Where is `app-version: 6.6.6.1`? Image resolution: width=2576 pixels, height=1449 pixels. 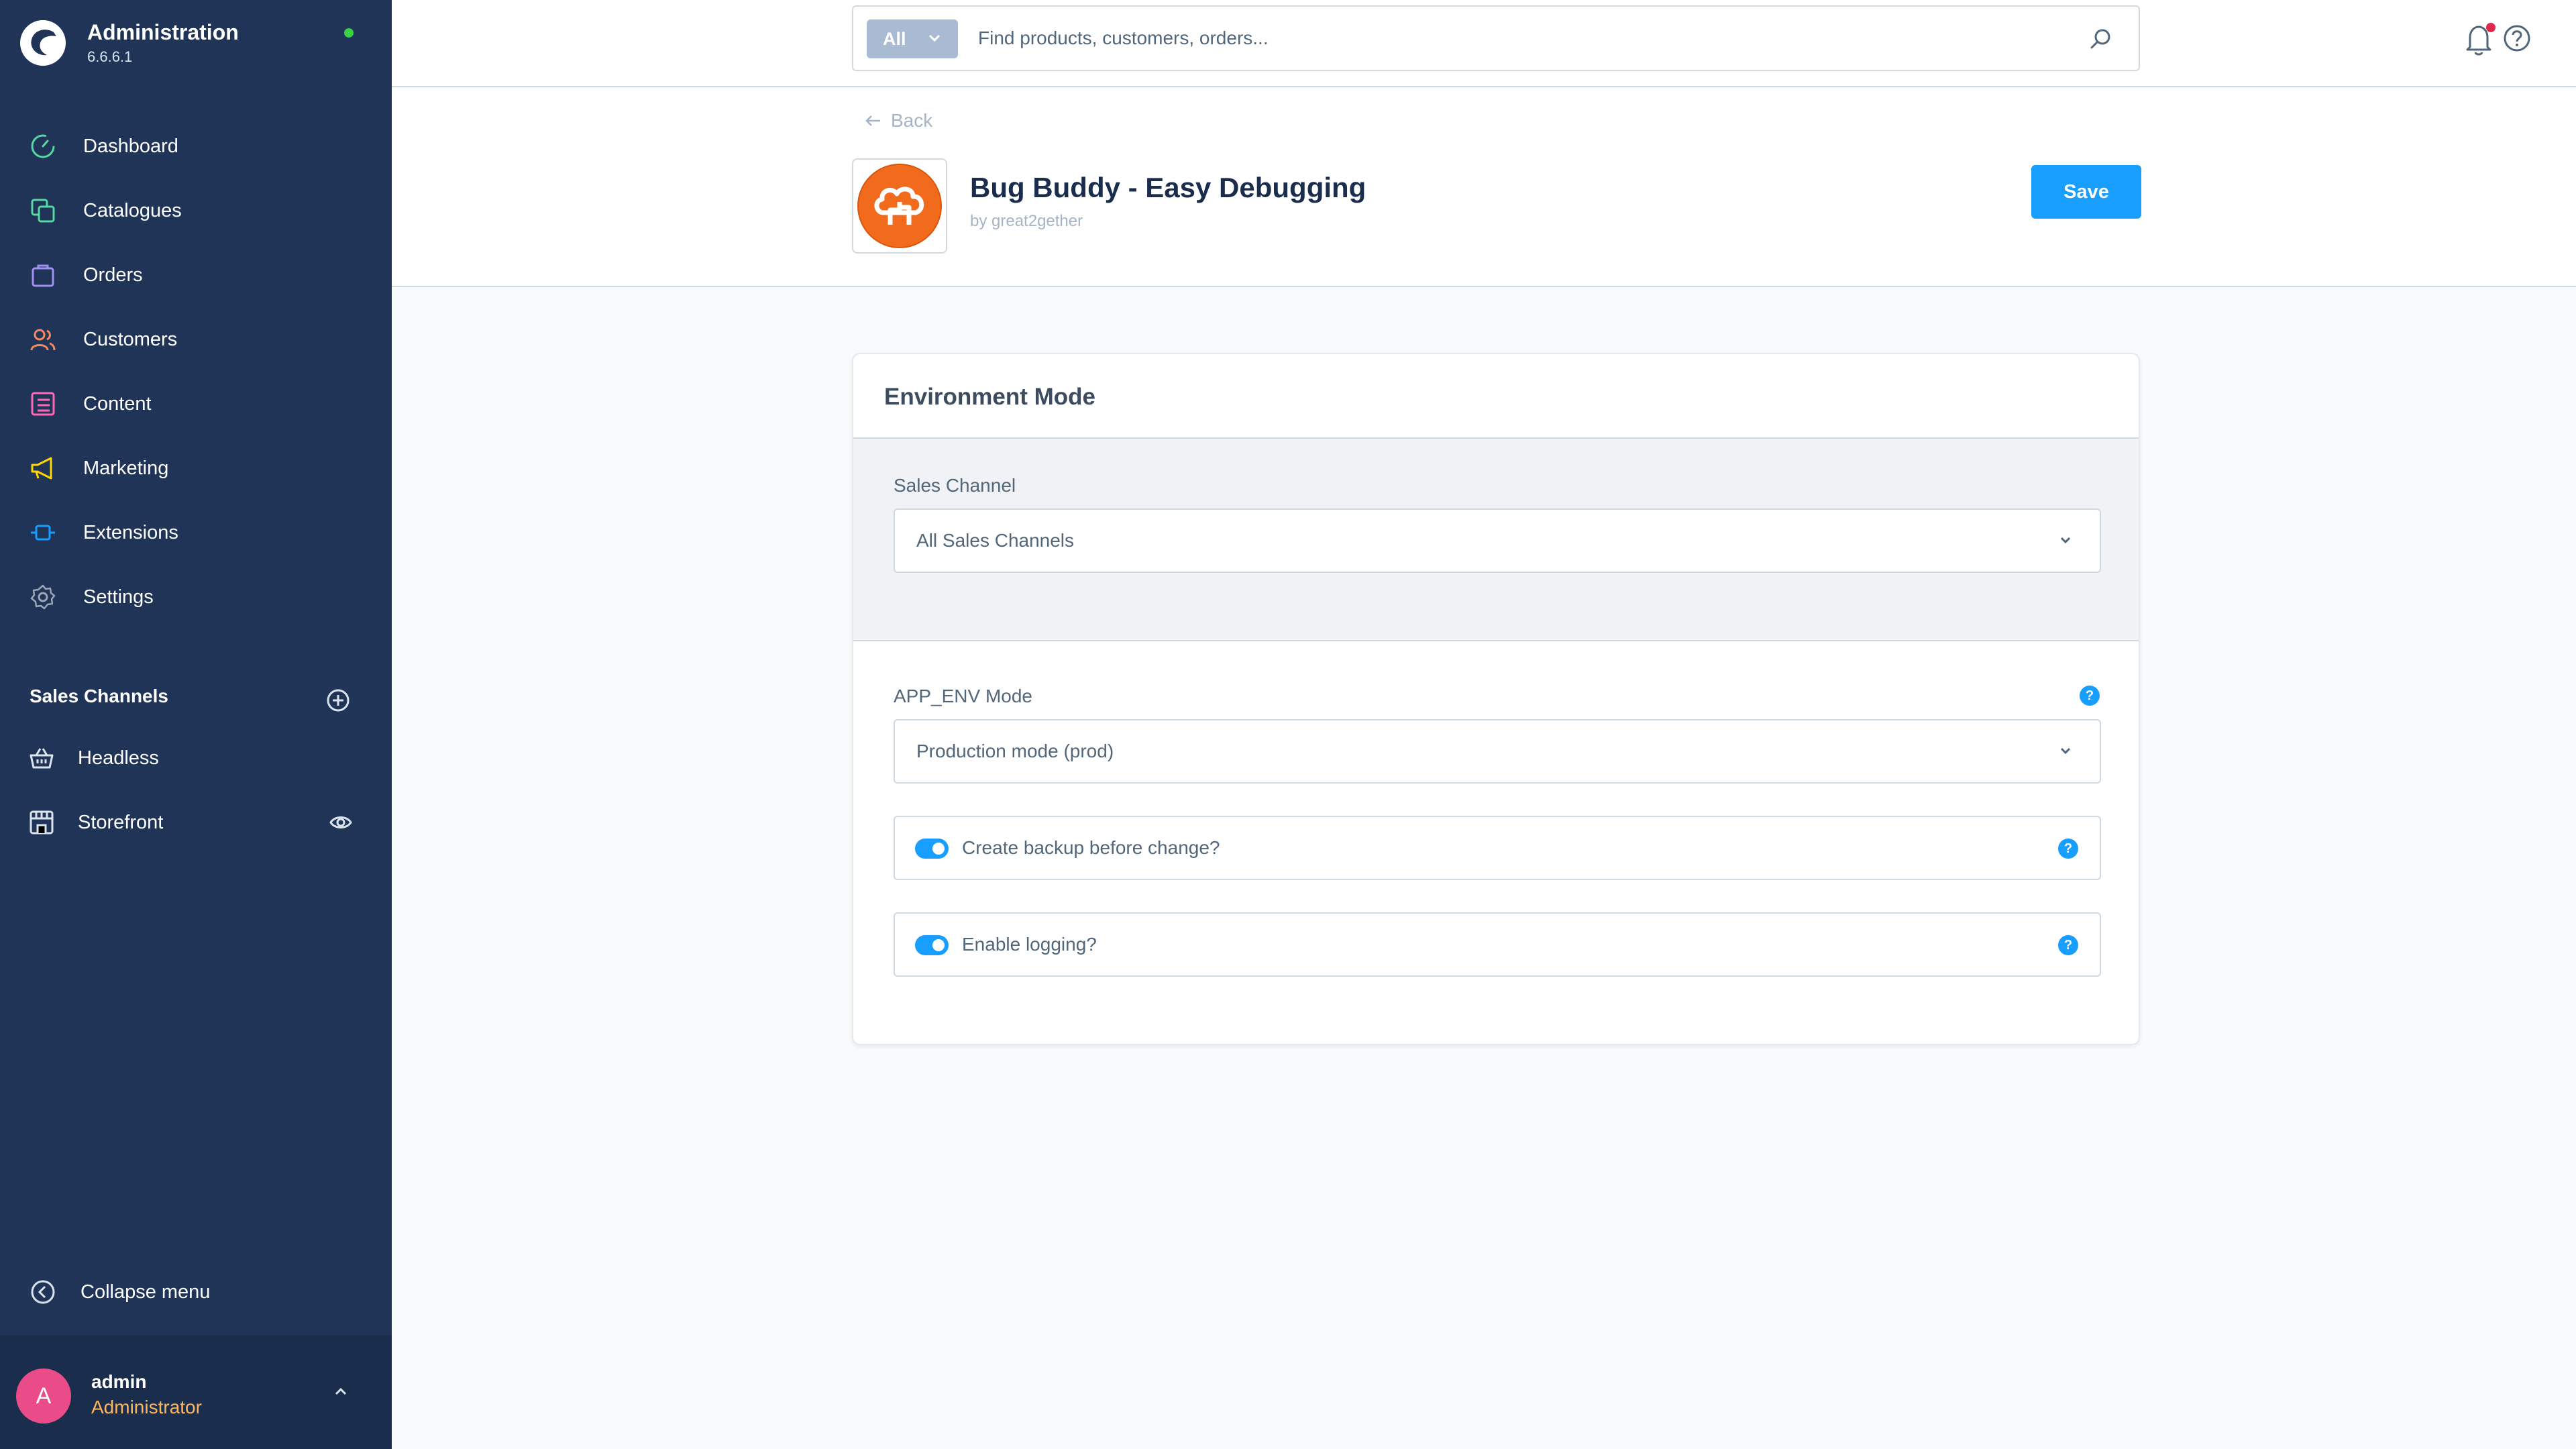
app-version: 6.6.6.1 is located at coordinates (110, 56).